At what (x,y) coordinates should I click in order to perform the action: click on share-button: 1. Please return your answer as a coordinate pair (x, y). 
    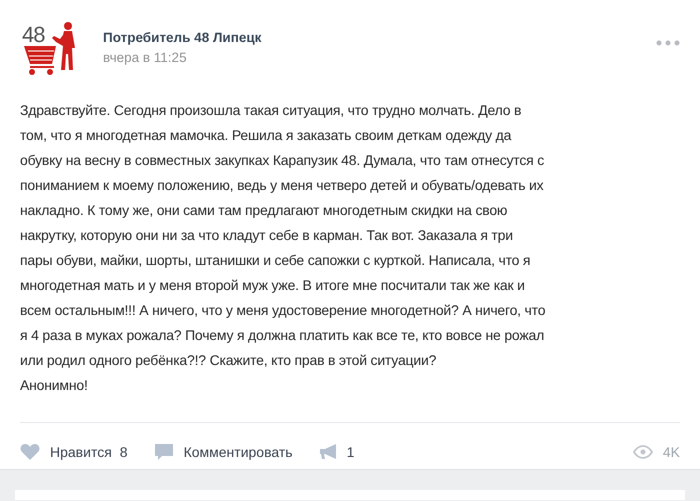
    Looking at the image, I should click on (336, 452).